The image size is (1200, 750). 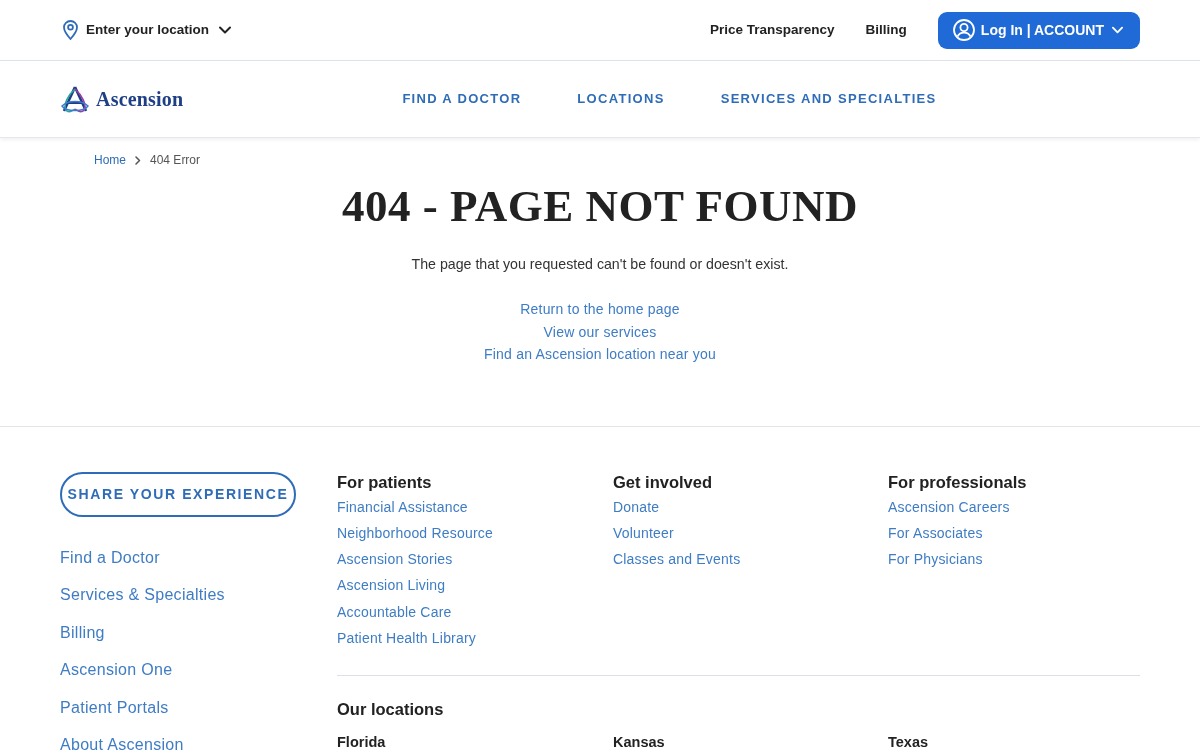 What do you see at coordinates (75, 99) in the screenshot?
I see `triangle-logo-icon` at bounding box center [75, 99].